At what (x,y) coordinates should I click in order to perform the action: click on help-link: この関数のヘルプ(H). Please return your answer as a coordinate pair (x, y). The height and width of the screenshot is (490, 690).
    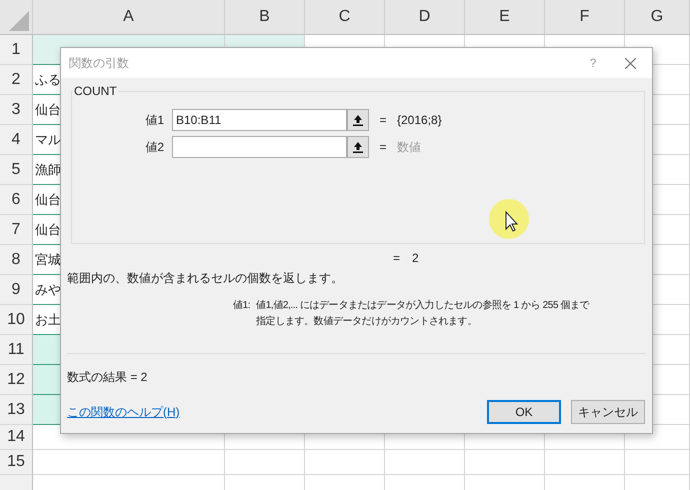
    Looking at the image, I should click on (272, 412).